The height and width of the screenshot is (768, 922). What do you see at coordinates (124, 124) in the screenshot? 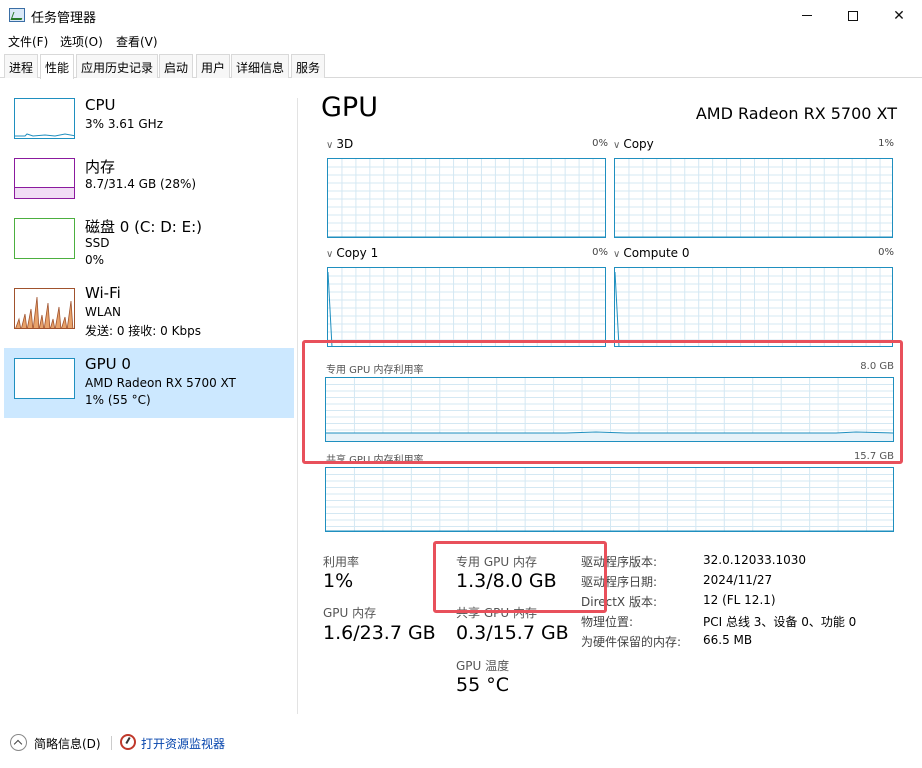
I see `sidebar-item-detail: 3% 3.61 GHz` at bounding box center [124, 124].